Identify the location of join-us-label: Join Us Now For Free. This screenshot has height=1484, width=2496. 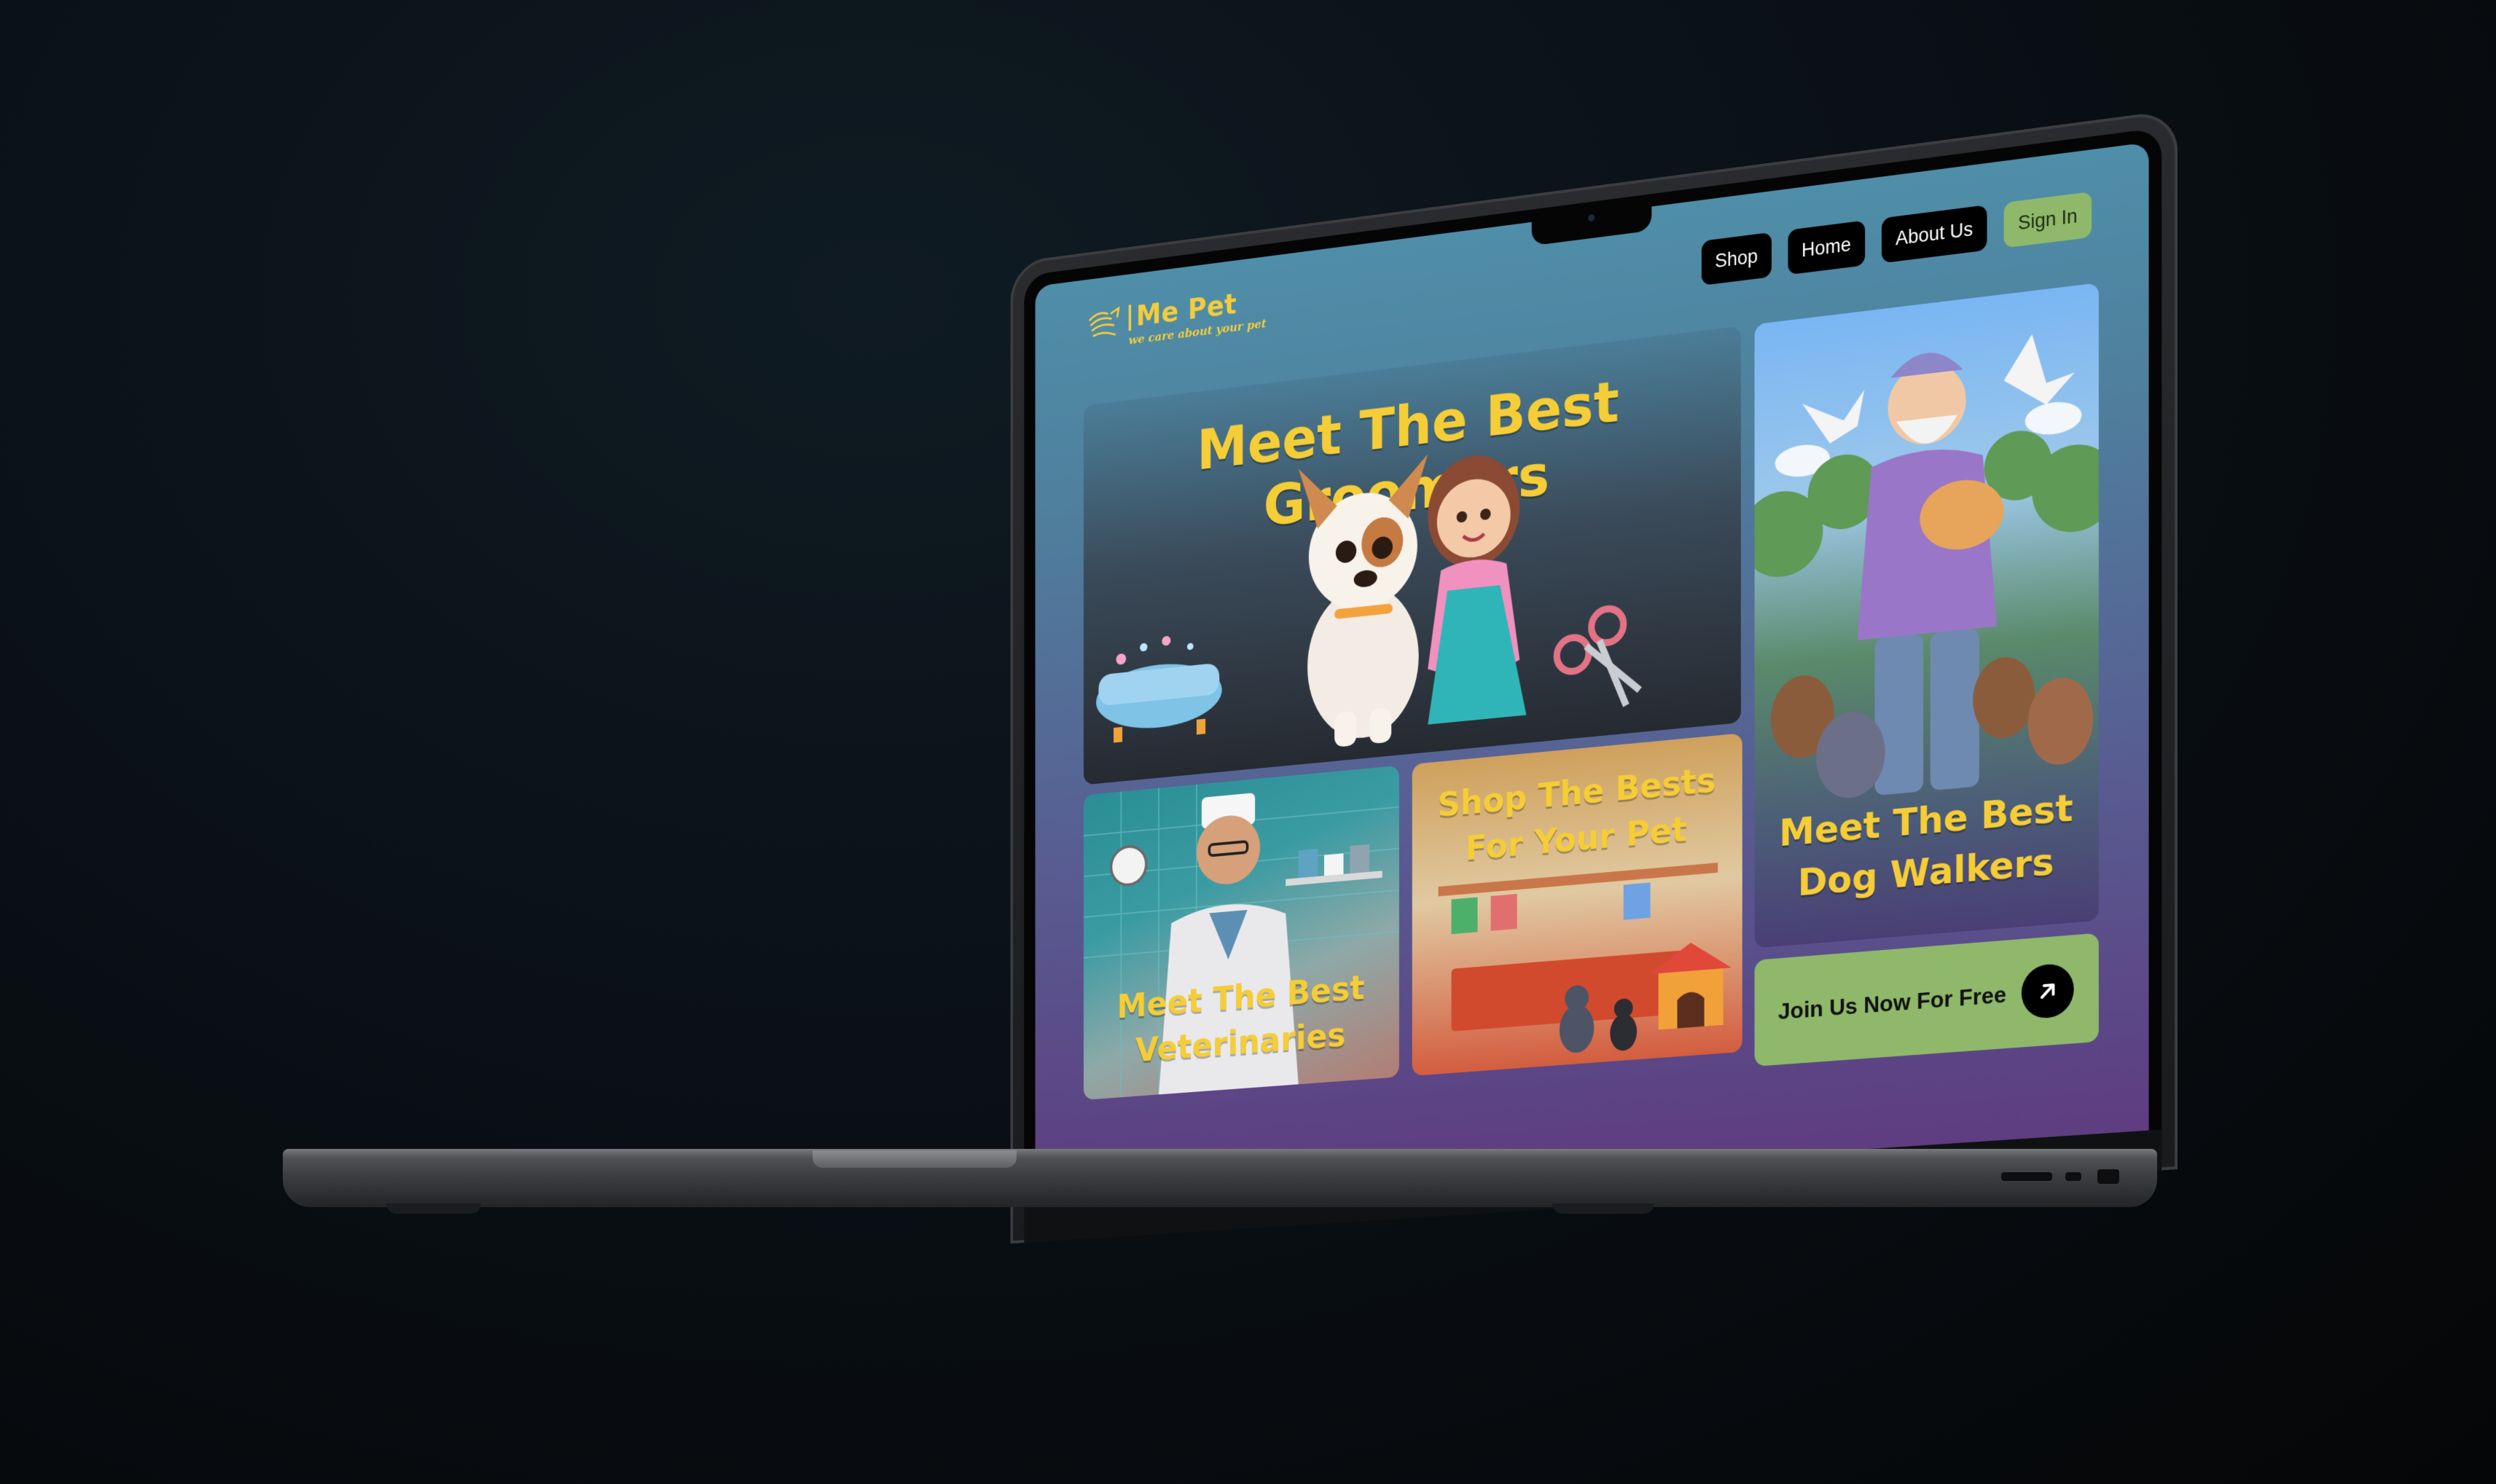
(1892, 1002).